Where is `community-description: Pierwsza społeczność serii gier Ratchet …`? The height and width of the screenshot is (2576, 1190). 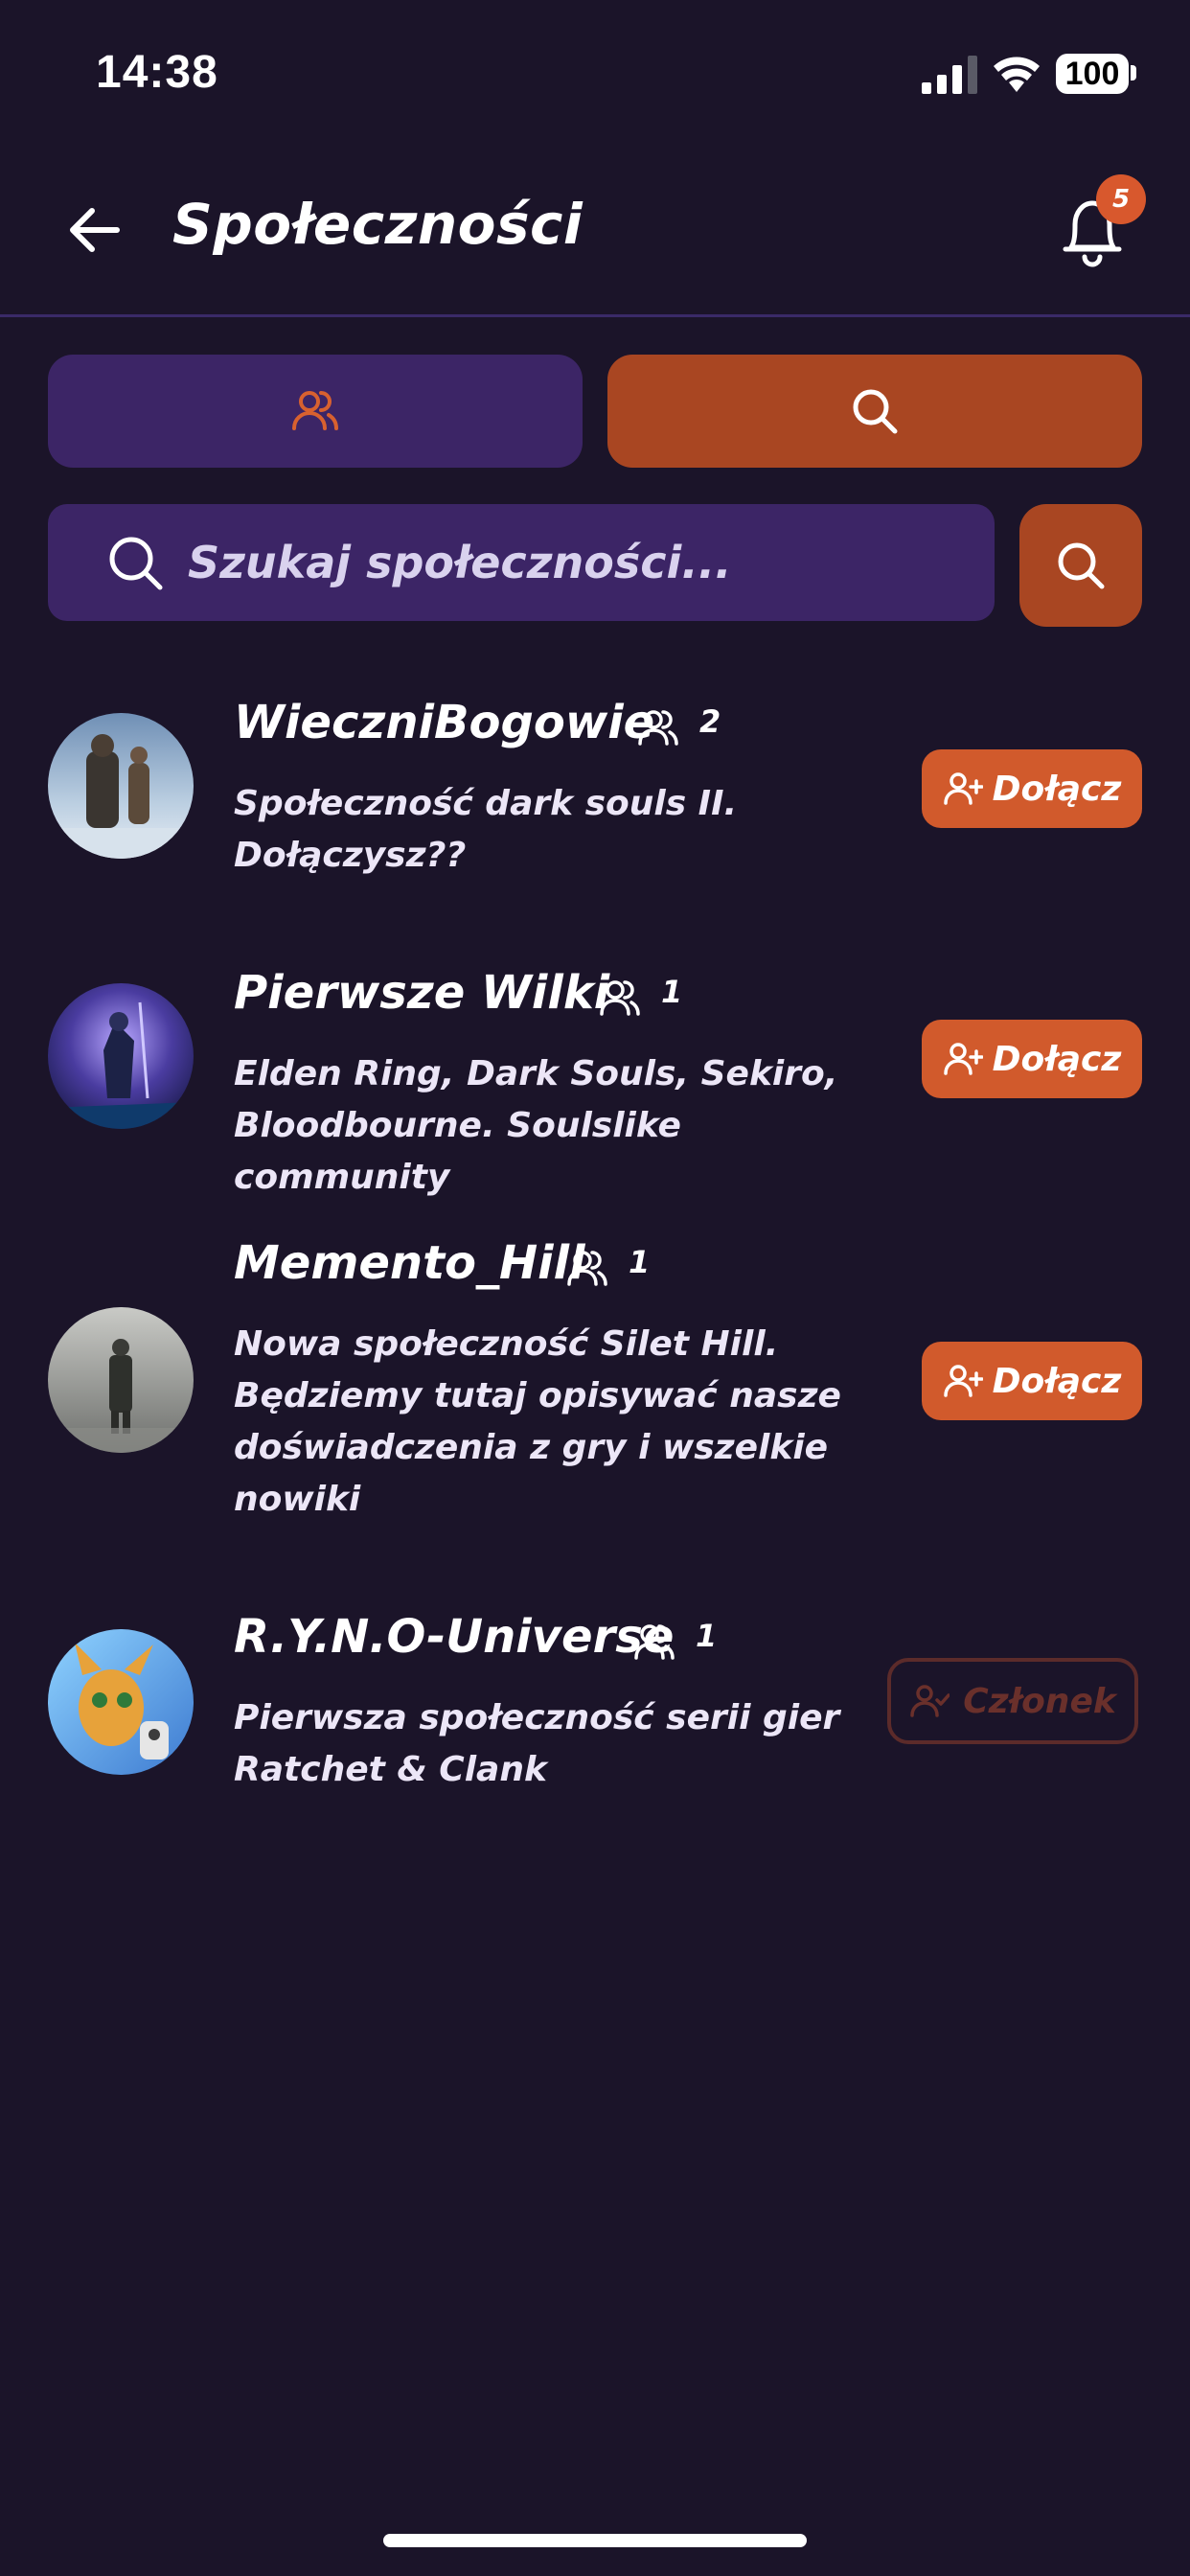
community-description: Pierwsza społeczność serii gier Ratchet … is located at coordinates (550, 1744).